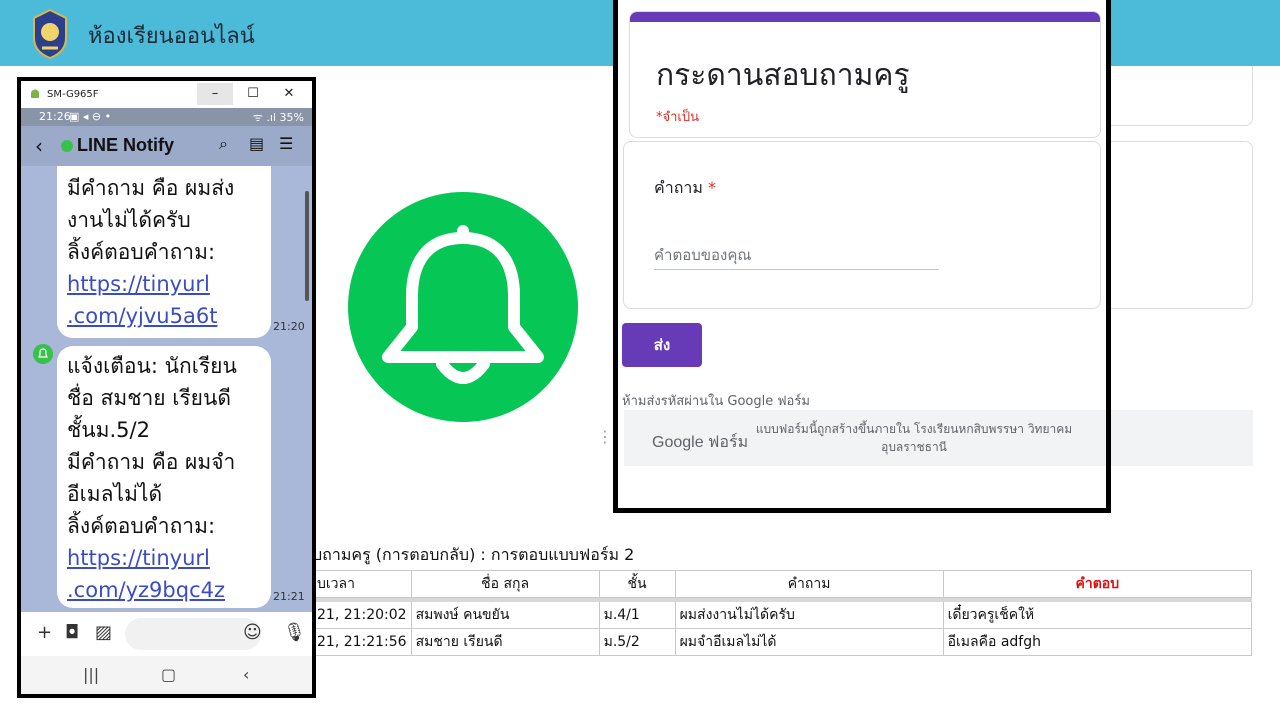  Describe the element at coordinates (43, 354) in the screenshot. I see `line-notify-bell-icon` at that location.